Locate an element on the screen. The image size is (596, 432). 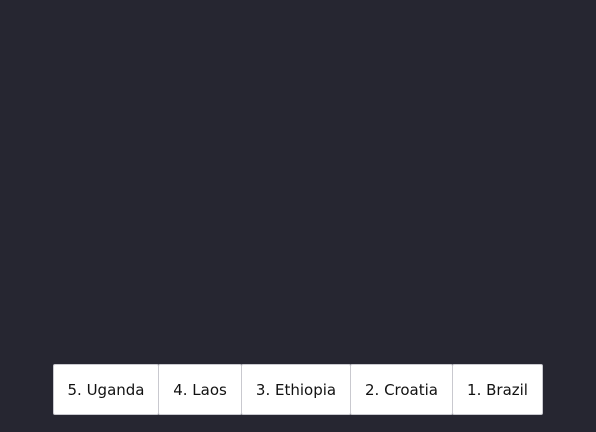
option-label: 2. Croatia is located at coordinates (401, 389).